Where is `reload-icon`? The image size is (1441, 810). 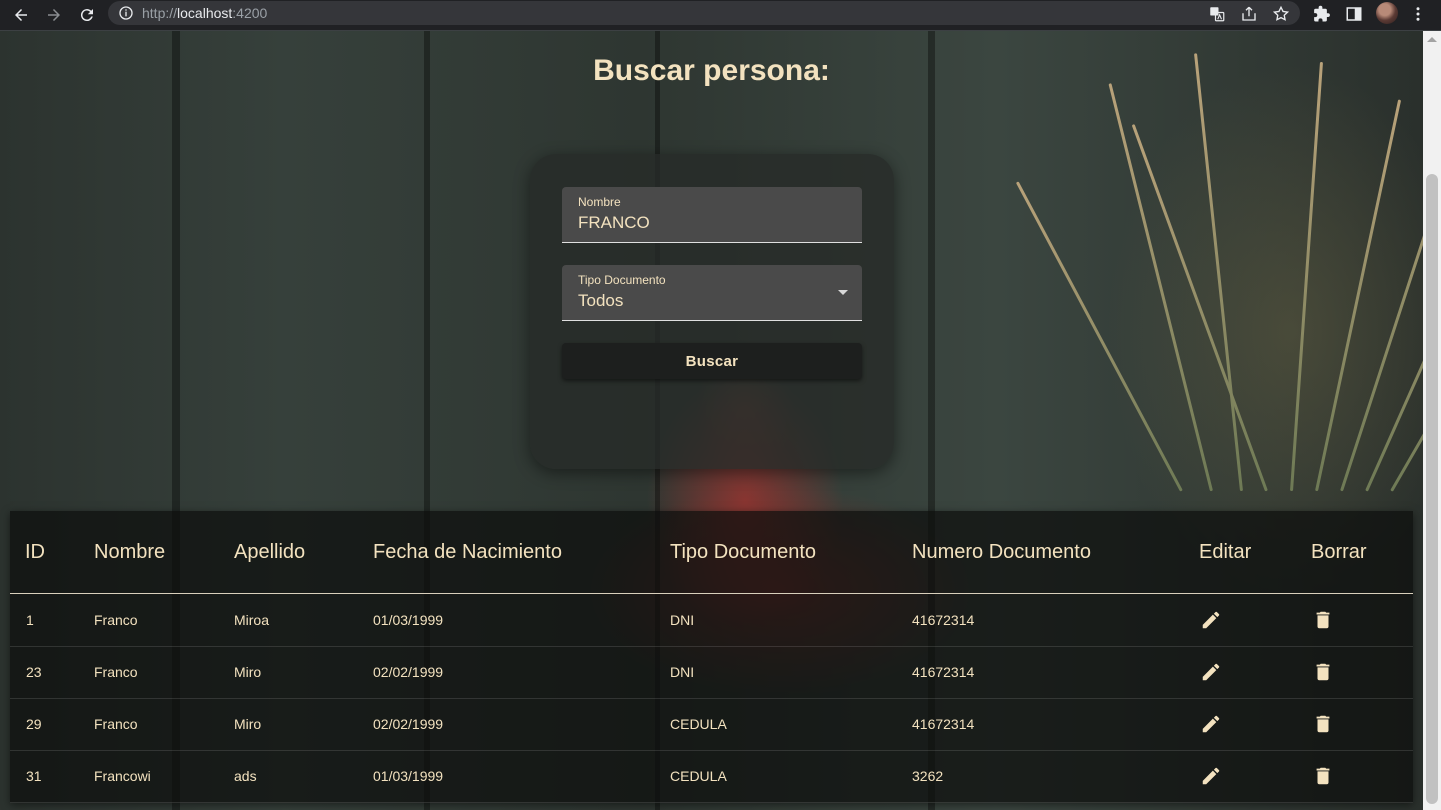
reload-icon is located at coordinates (87, 15).